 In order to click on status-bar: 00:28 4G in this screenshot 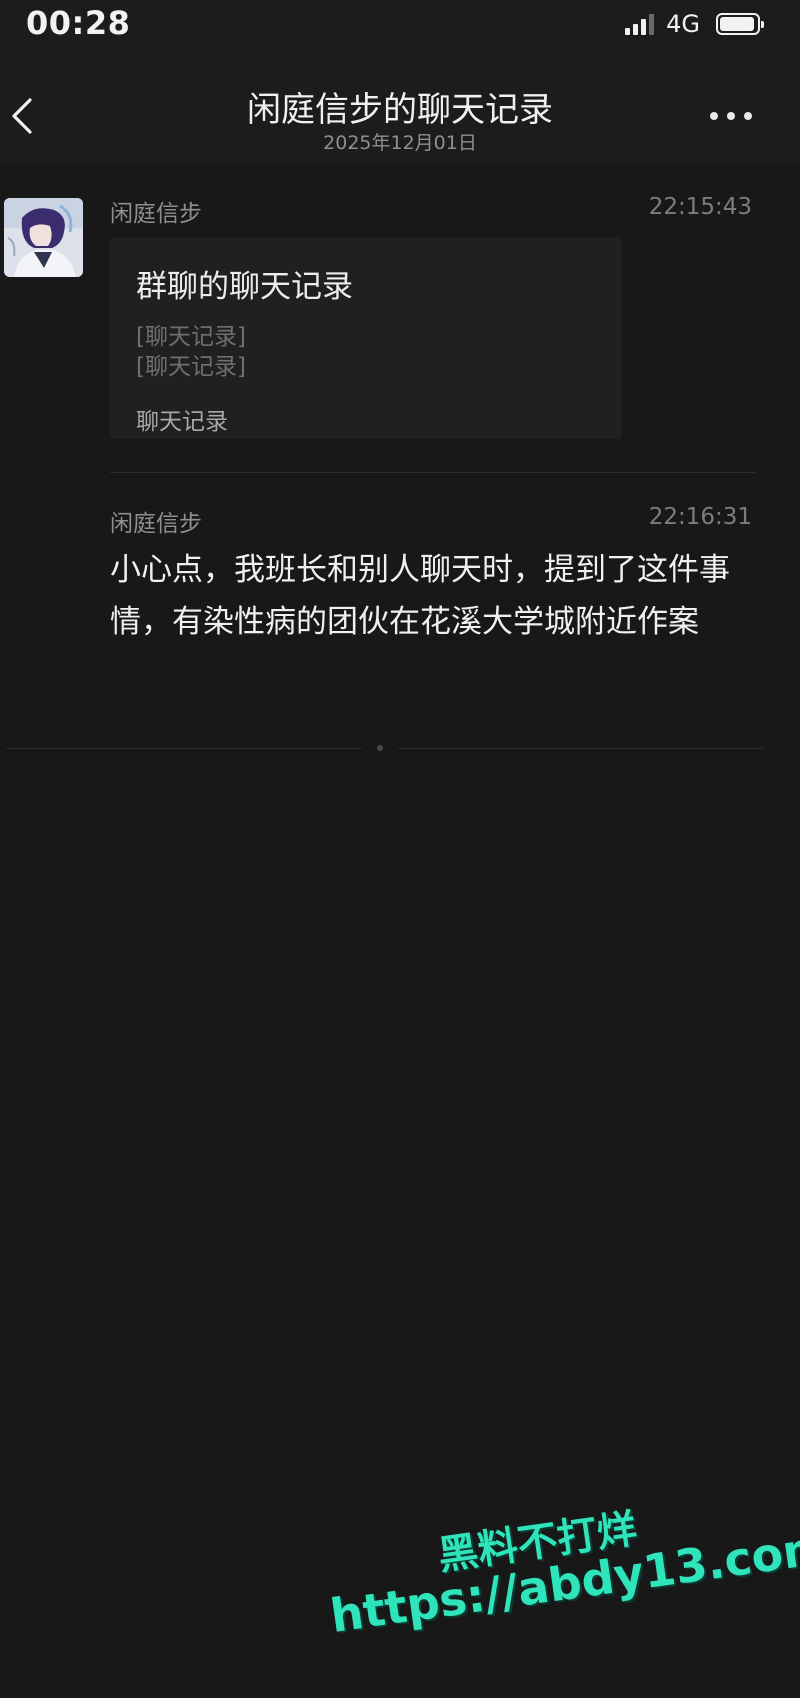, I will do `click(400, 25)`.